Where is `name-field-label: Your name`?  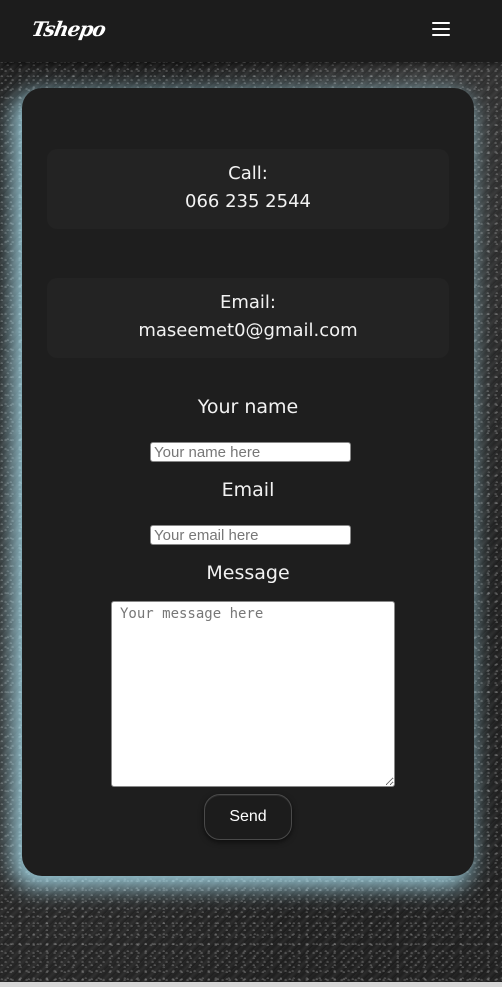 name-field-label: Your name is located at coordinates (248, 407).